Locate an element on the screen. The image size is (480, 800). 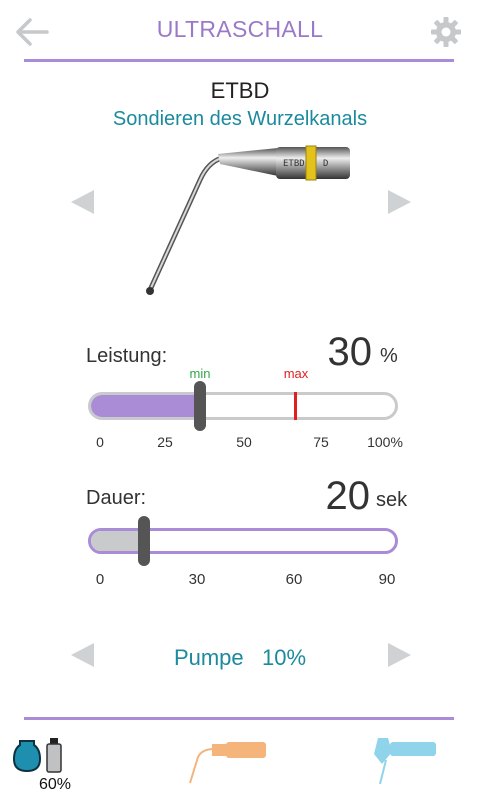
water-bottle-button is located at coordinates (42, 755).